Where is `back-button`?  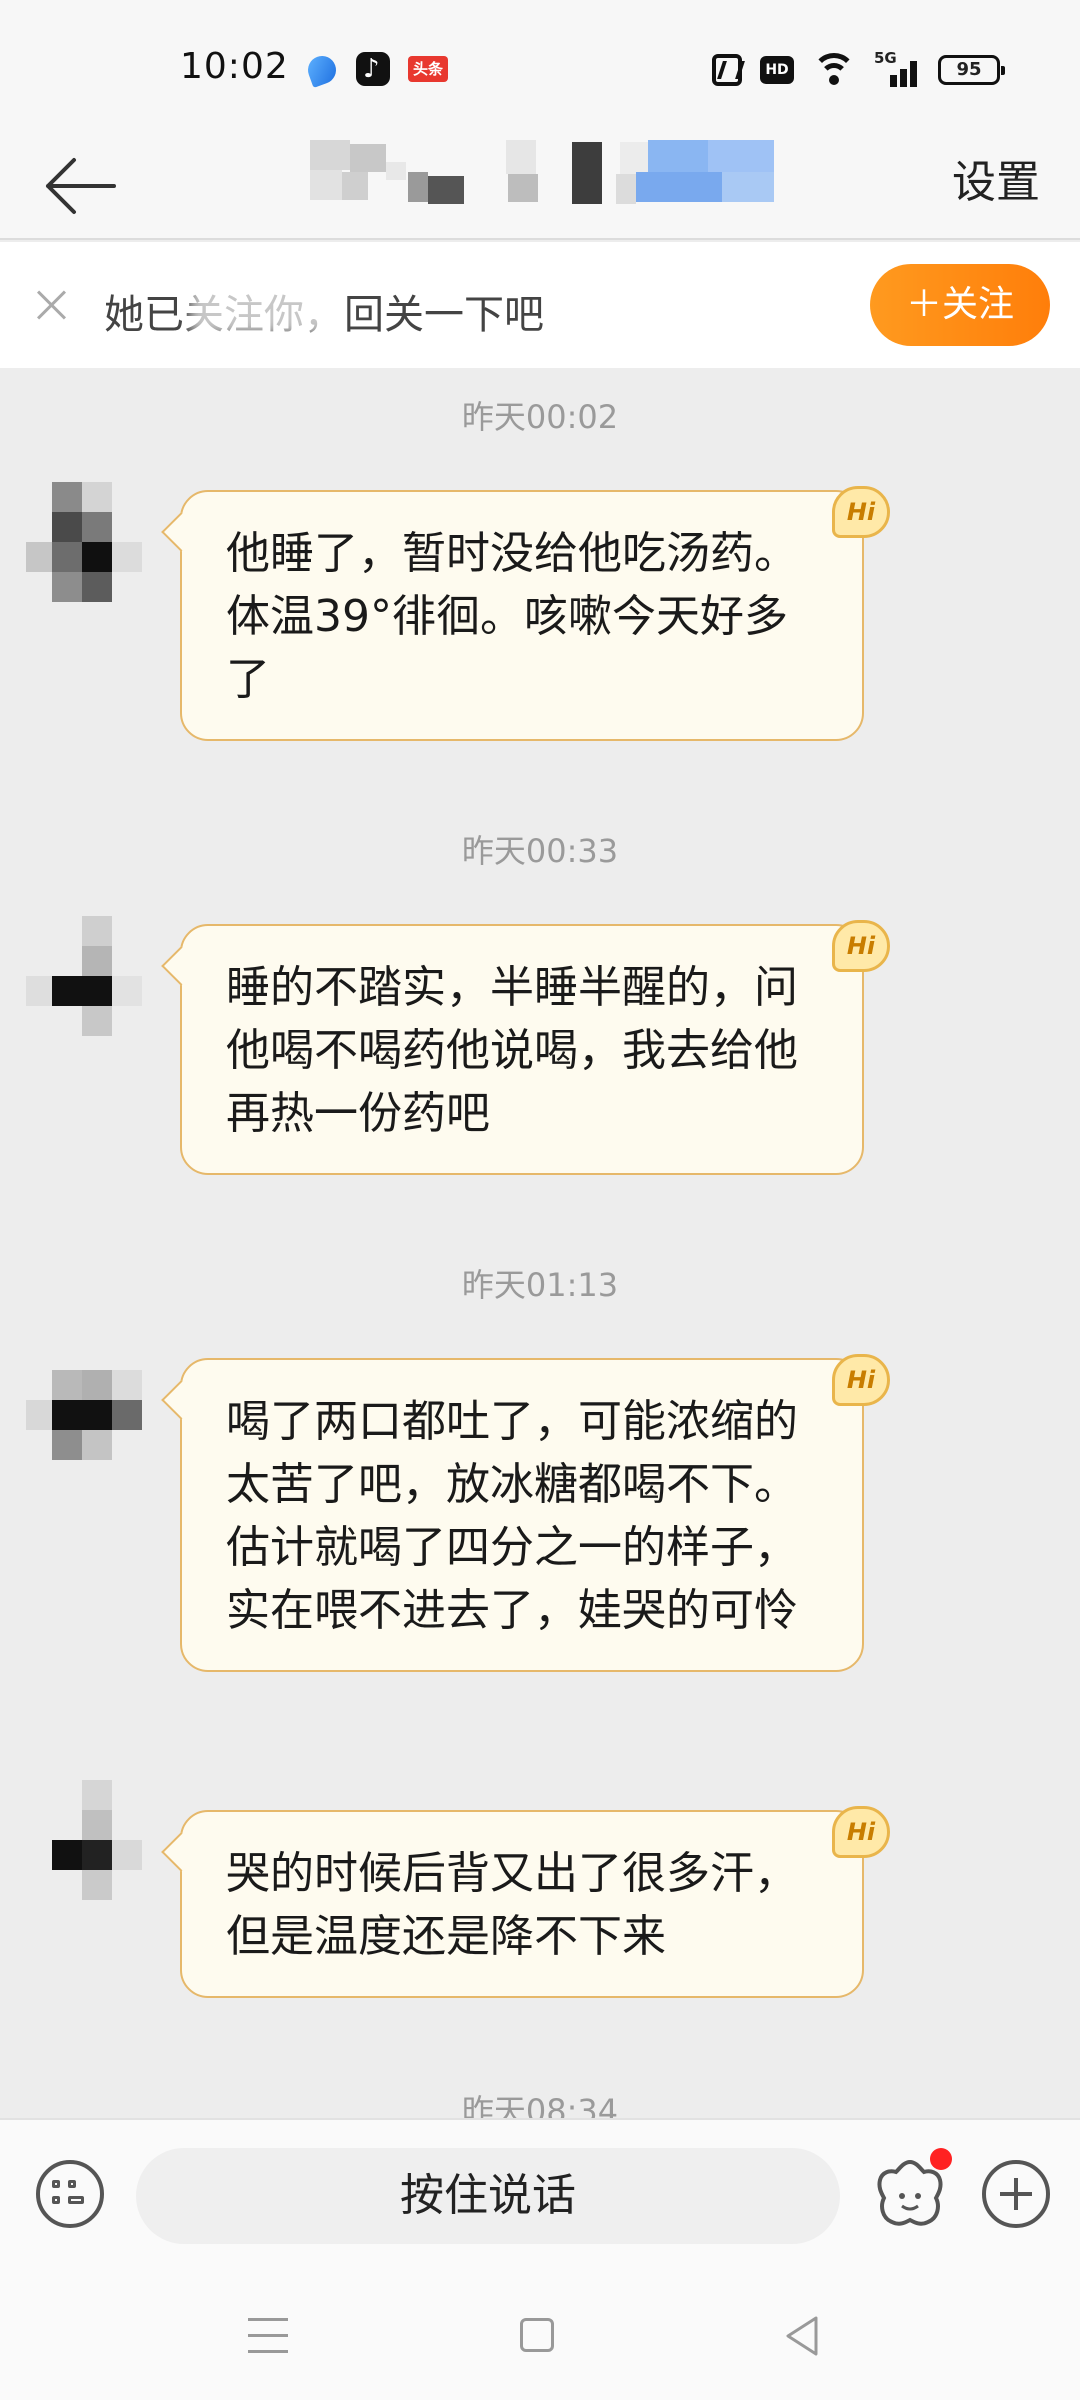 back-button is located at coordinates (80, 186).